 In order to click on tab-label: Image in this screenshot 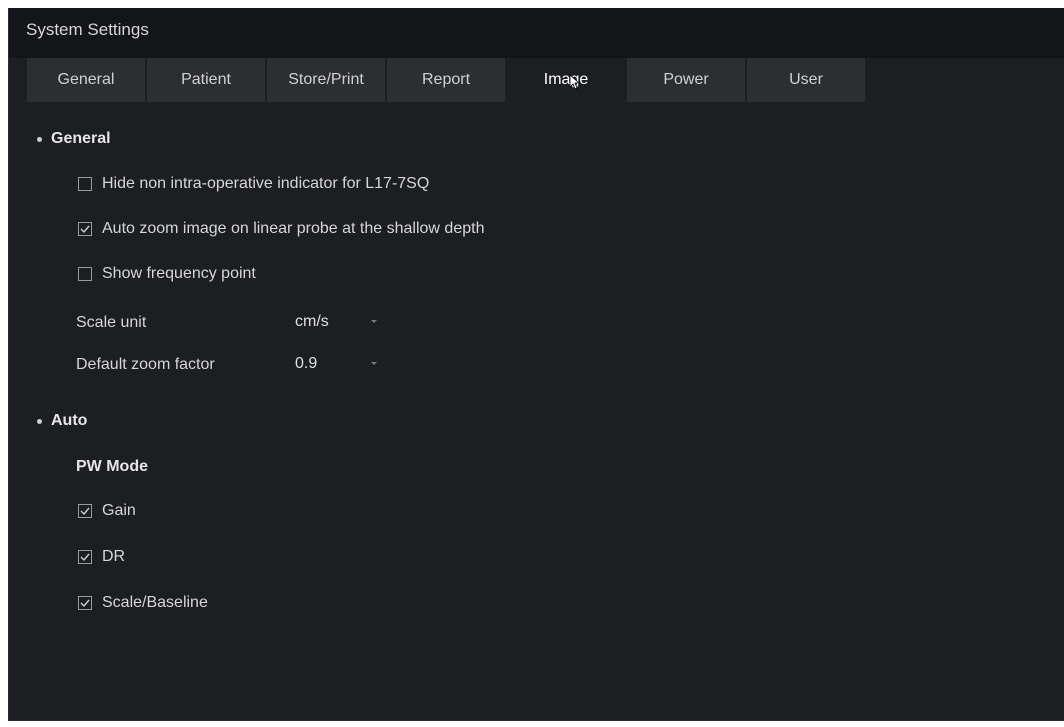, I will do `click(566, 79)`.